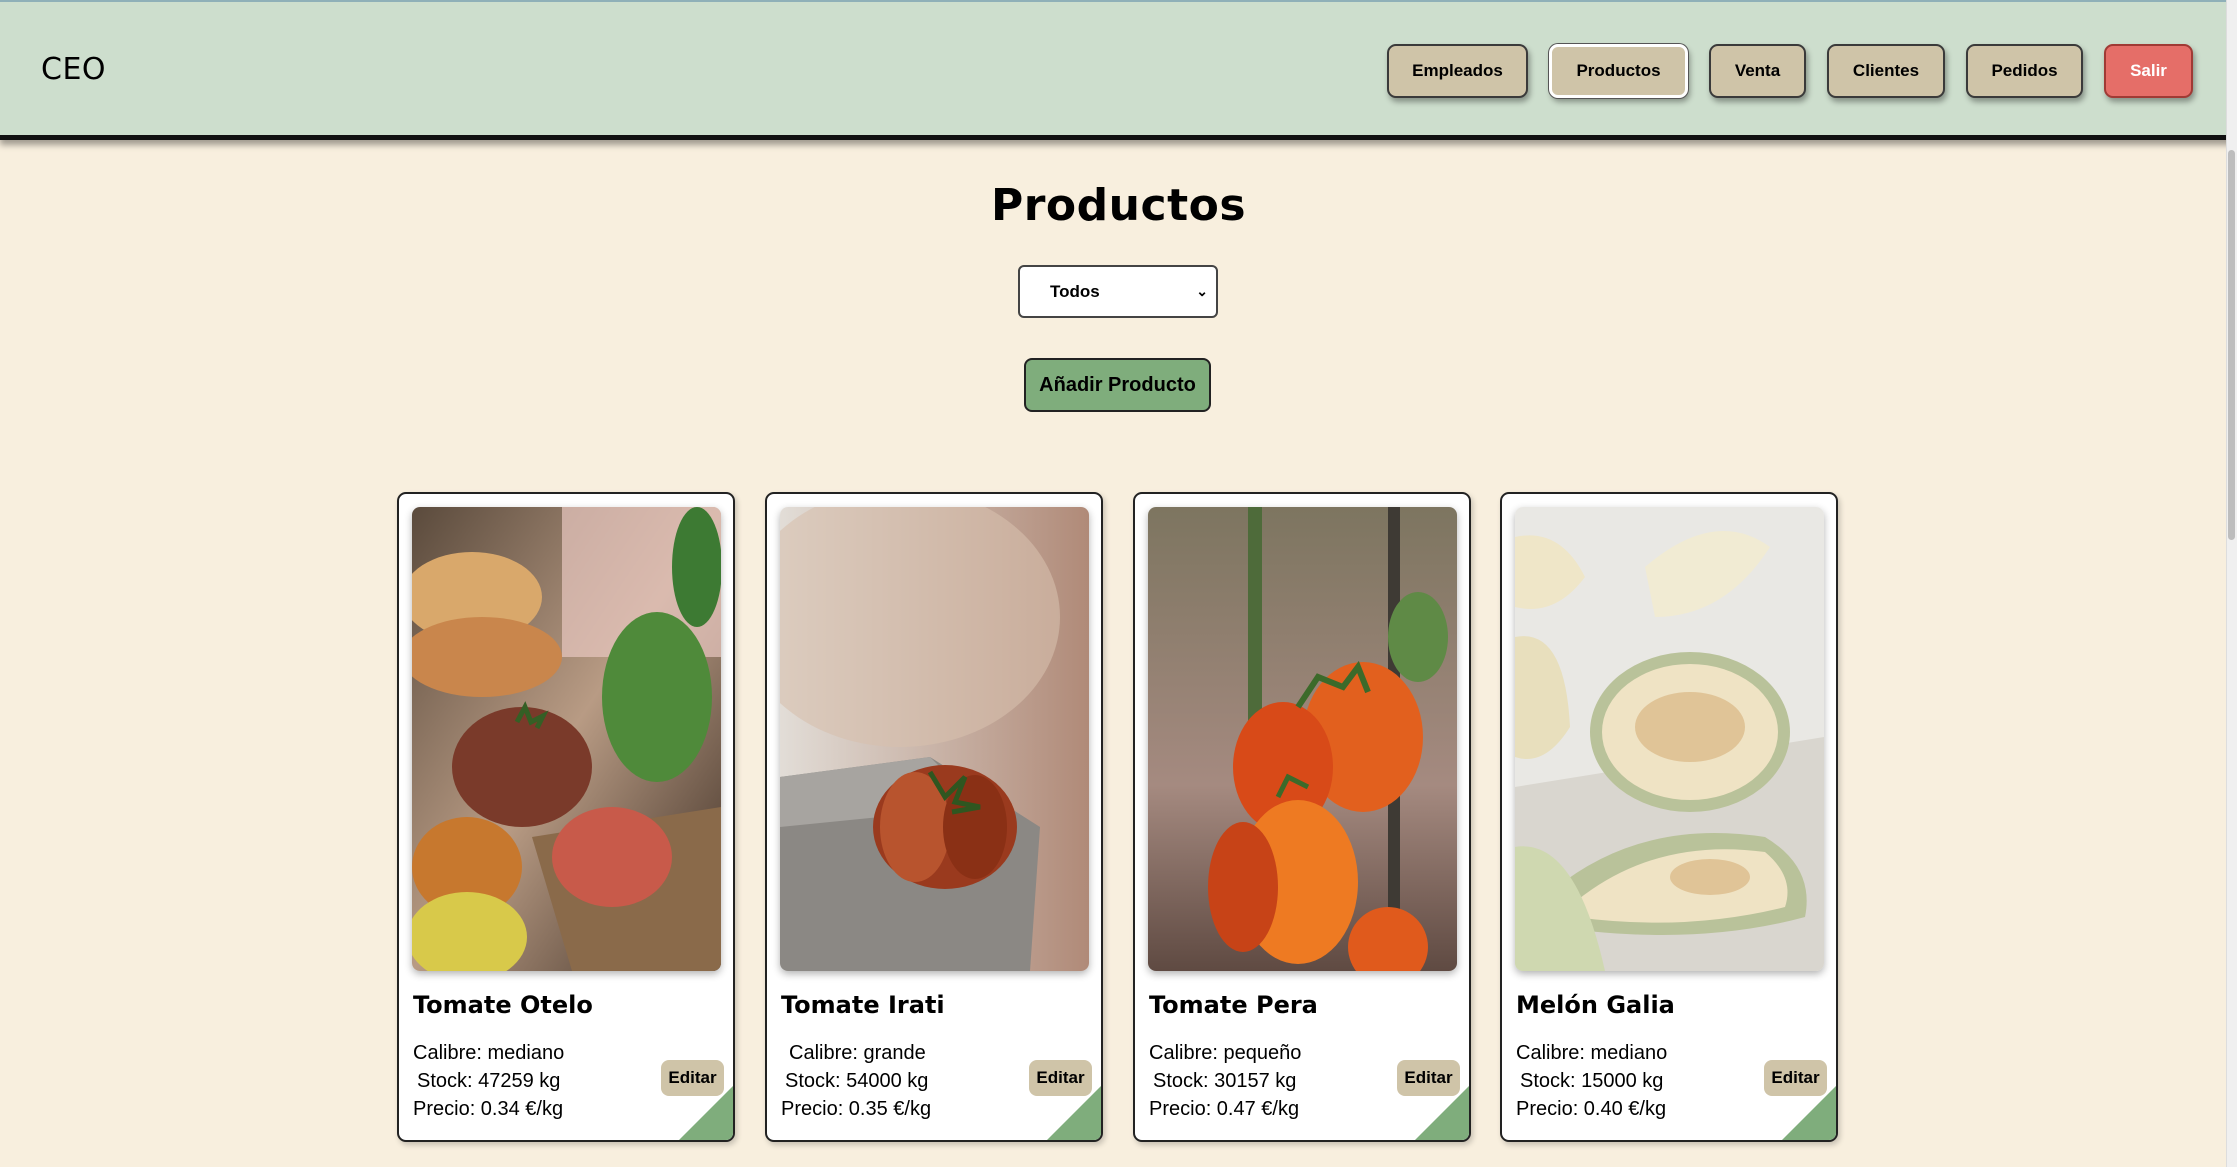 The width and height of the screenshot is (2237, 1167). What do you see at coordinates (1886, 71) in the screenshot?
I see `nav-clientes-button: Clientes` at bounding box center [1886, 71].